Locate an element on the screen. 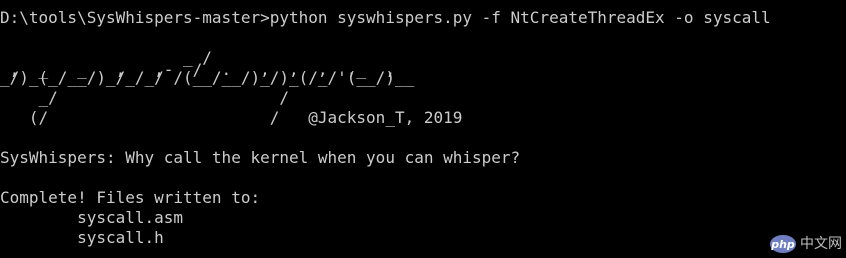 Image resolution: width=846 pixels, height=258 pixels. ascii-banner-line: _/ / is located at coordinates (144, 97).